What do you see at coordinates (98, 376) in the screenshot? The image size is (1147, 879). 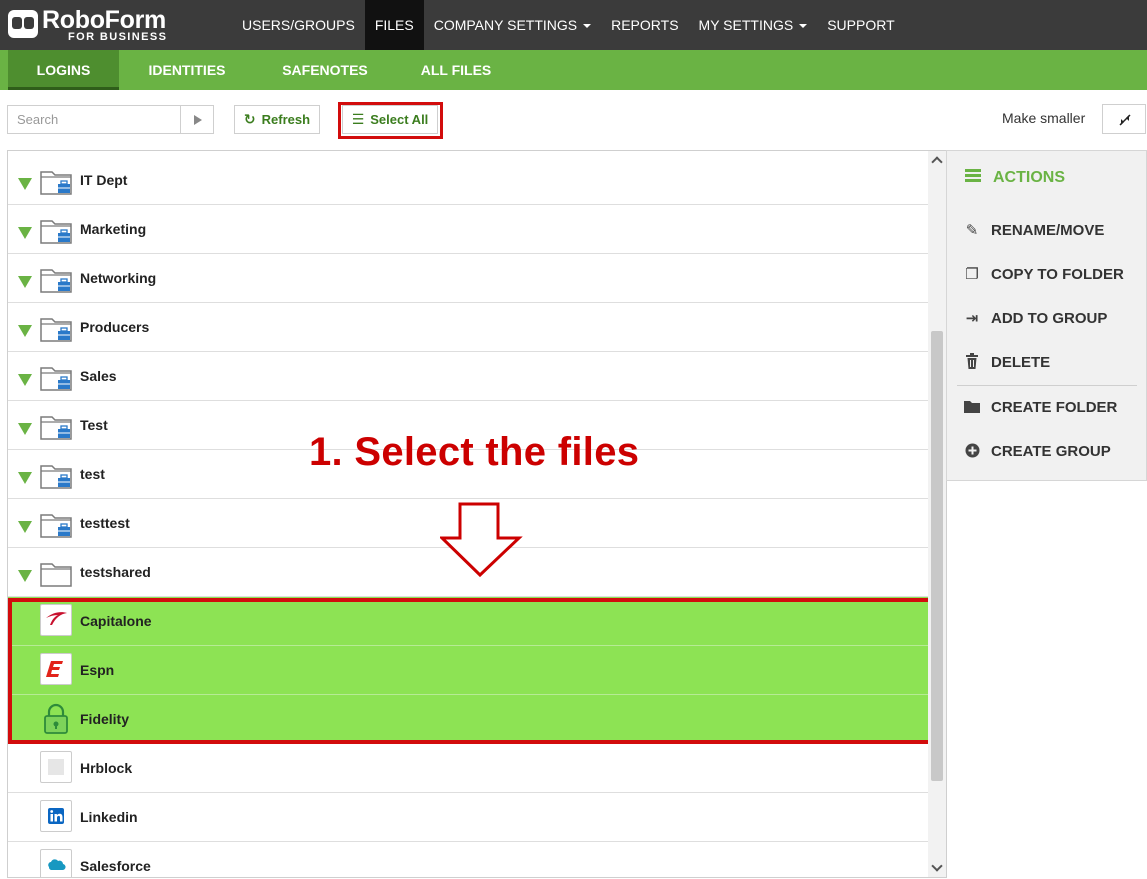 I see `folder-name: Sales` at bounding box center [98, 376].